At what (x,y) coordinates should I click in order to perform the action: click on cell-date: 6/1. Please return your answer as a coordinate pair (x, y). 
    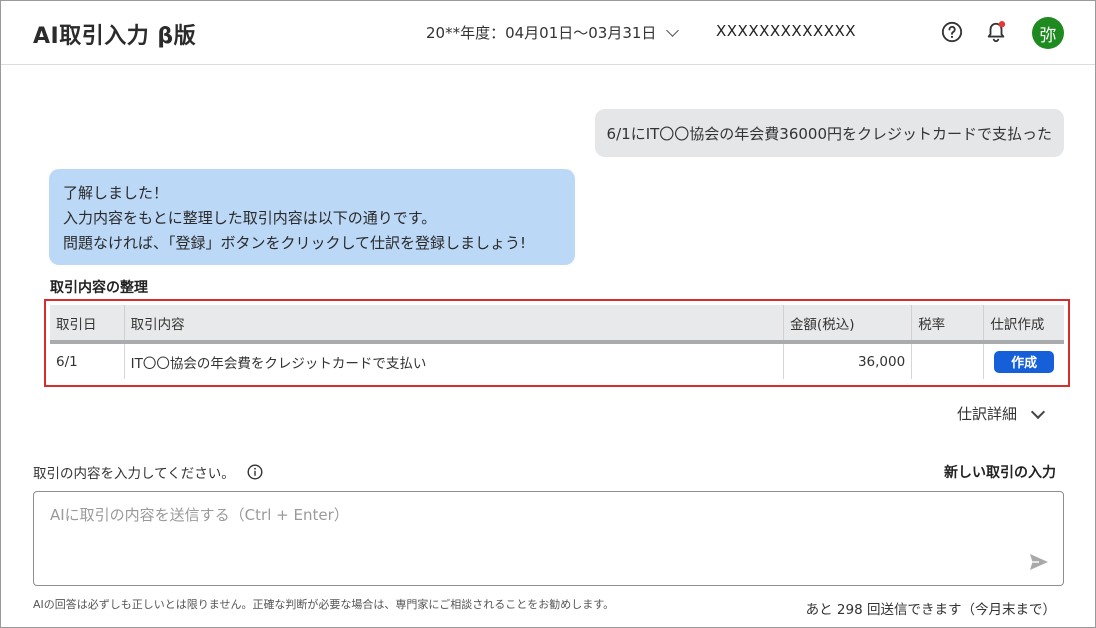
    Looking at the image, I should click on (87, 360).